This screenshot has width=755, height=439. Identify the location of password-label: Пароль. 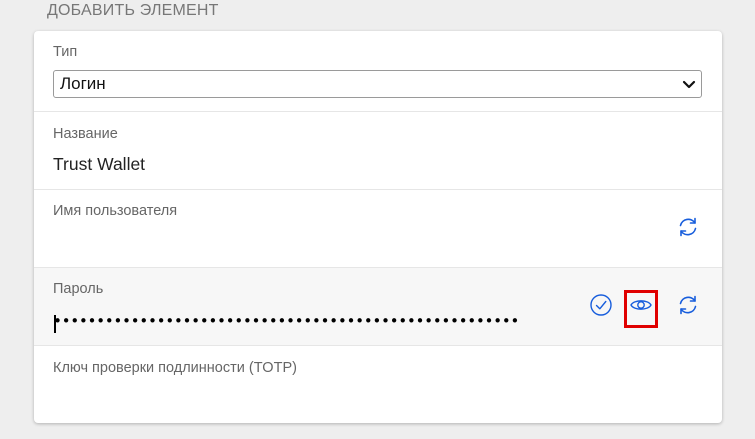
(78, 289).